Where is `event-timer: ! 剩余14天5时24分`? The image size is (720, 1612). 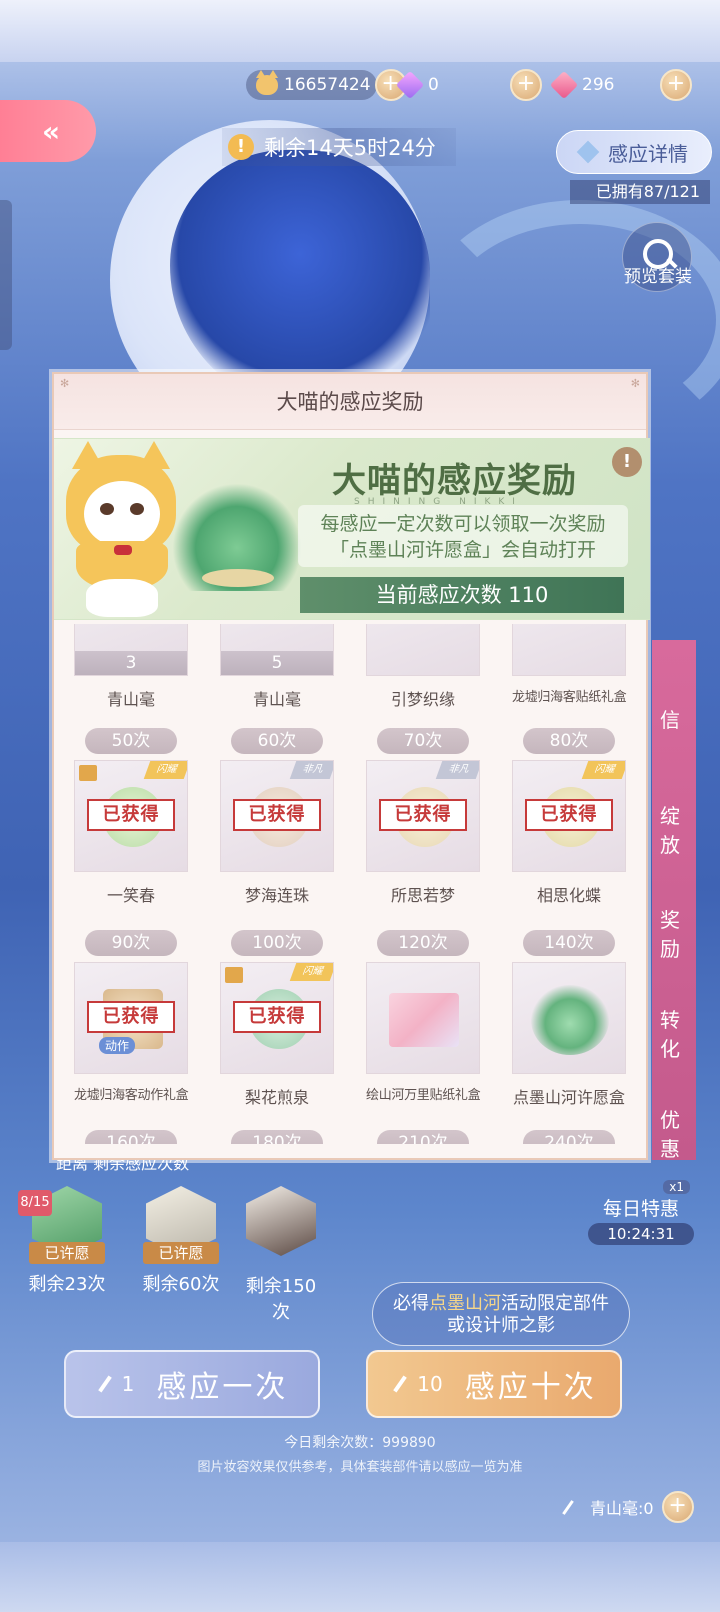
event-timer: ! 剩余14天5时24分 is located at coordinates (339, 147).